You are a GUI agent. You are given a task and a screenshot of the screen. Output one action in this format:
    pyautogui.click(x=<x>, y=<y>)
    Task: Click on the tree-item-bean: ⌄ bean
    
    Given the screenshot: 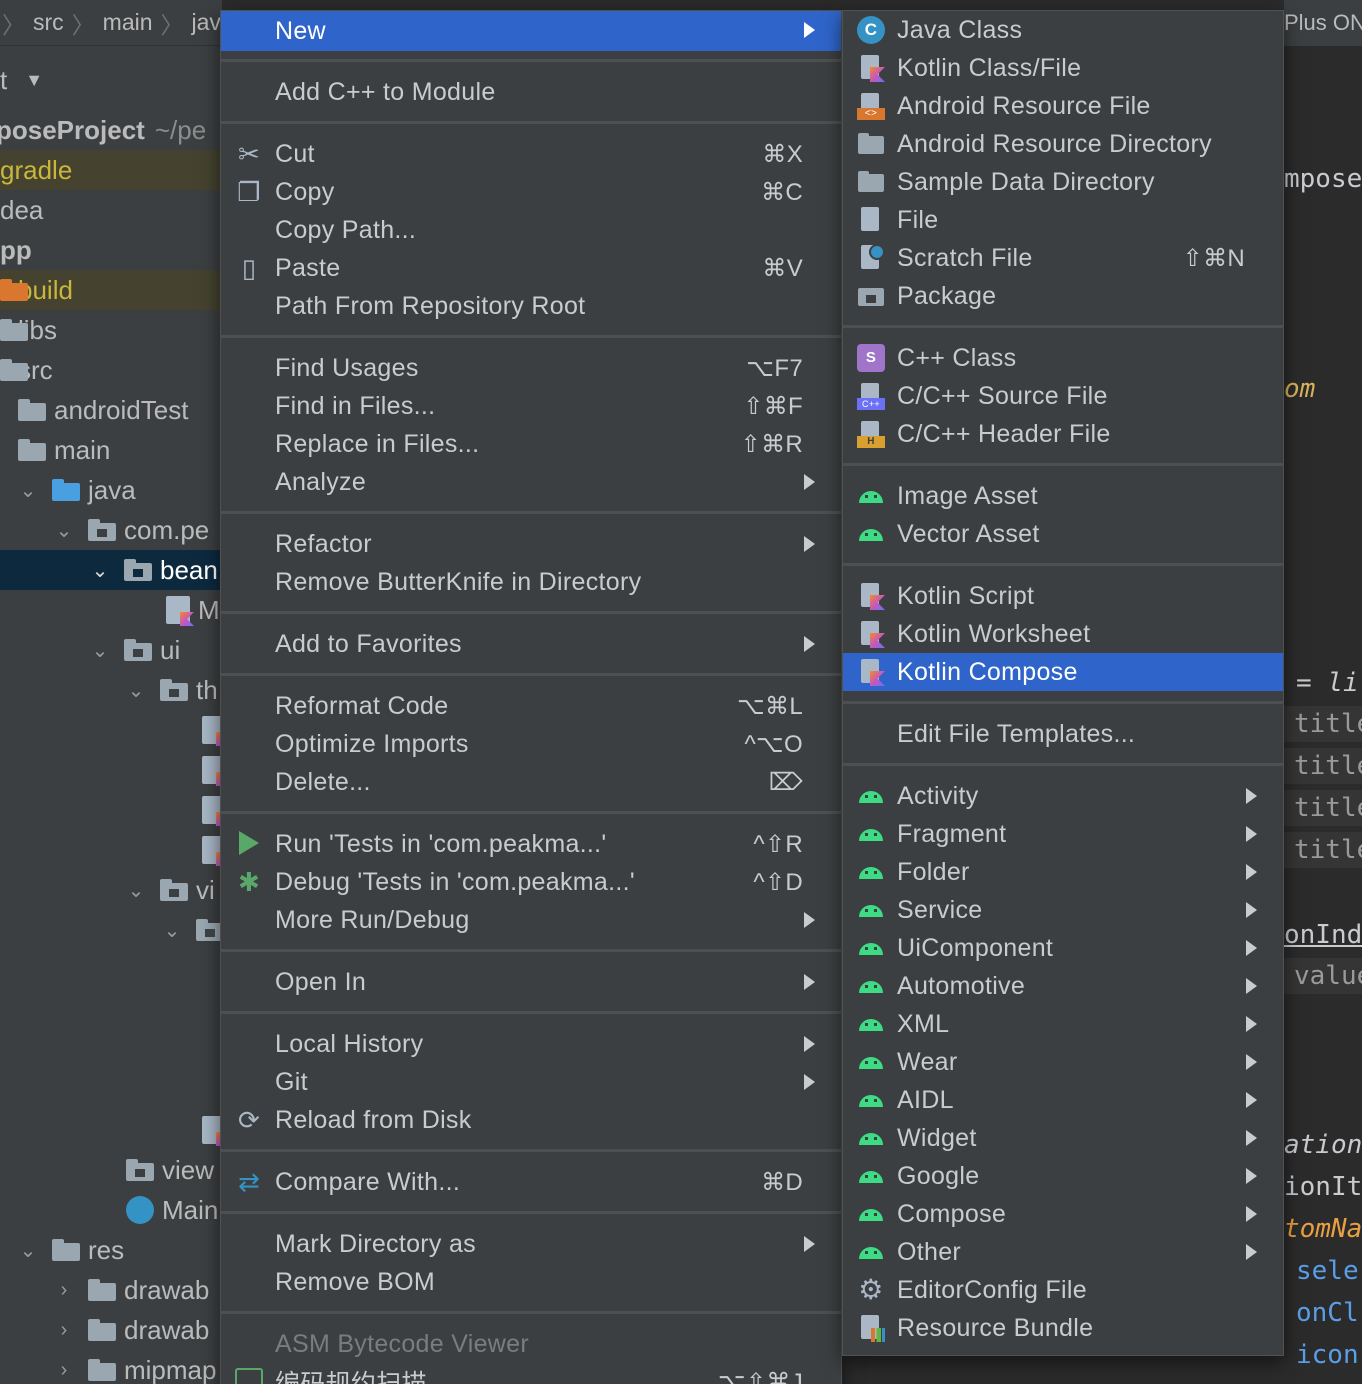 What is the action you would take?
    pyautogui.click(x=111, y=570)
    